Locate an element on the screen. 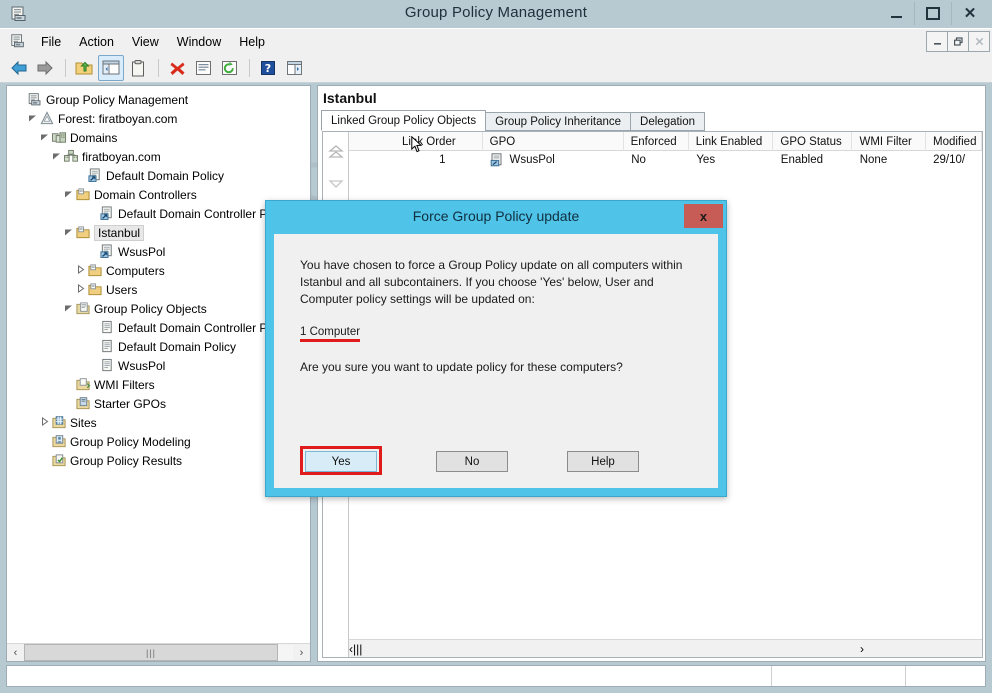 This screenshot has height=693, width=992. minimize-button is located at coordinates (896, 13).